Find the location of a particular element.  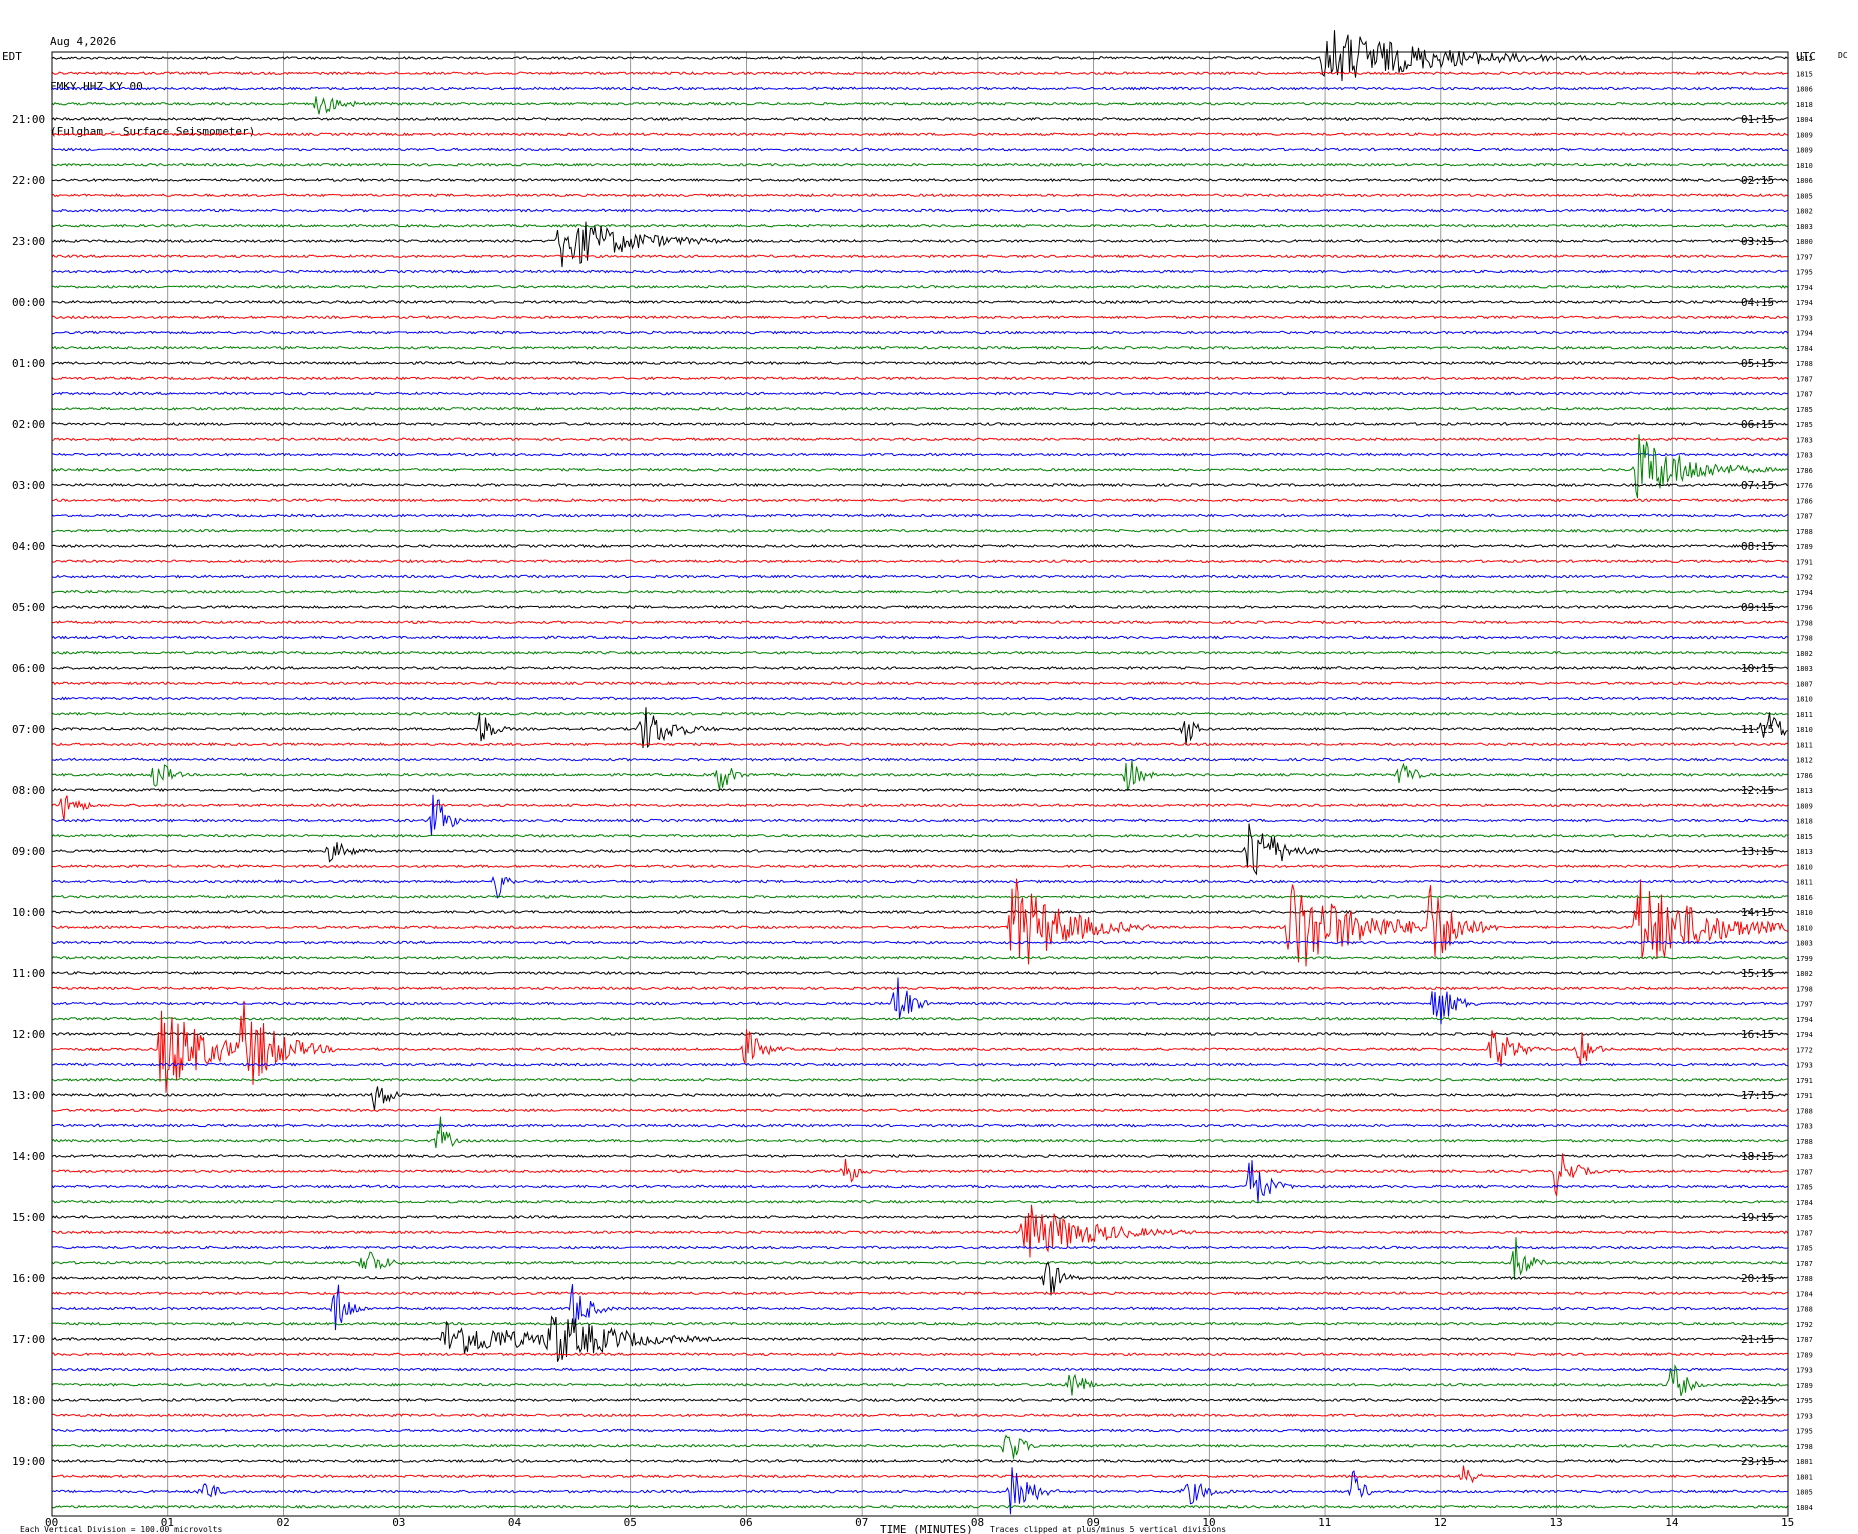

dc-offset-label: 1802 is located at coordinates (1804, 654).